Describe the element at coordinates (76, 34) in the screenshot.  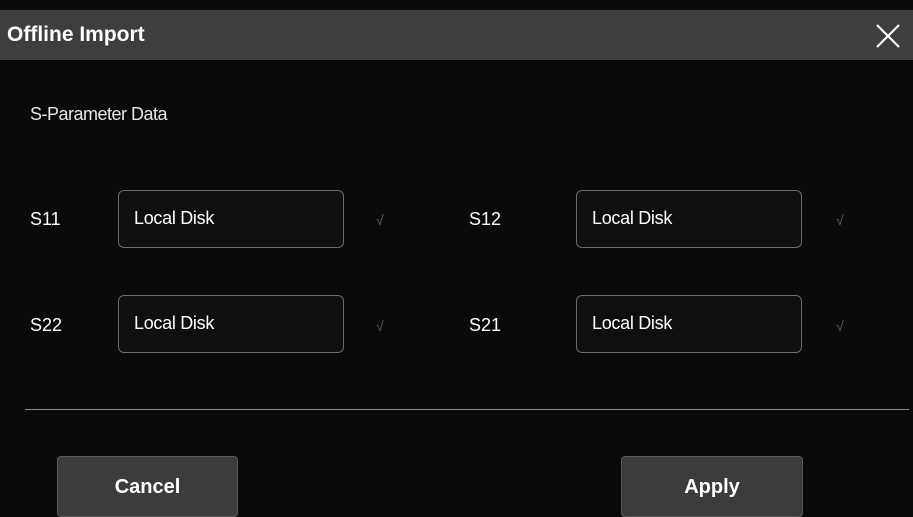
I see `dialog-title: Offline Import` at that location.